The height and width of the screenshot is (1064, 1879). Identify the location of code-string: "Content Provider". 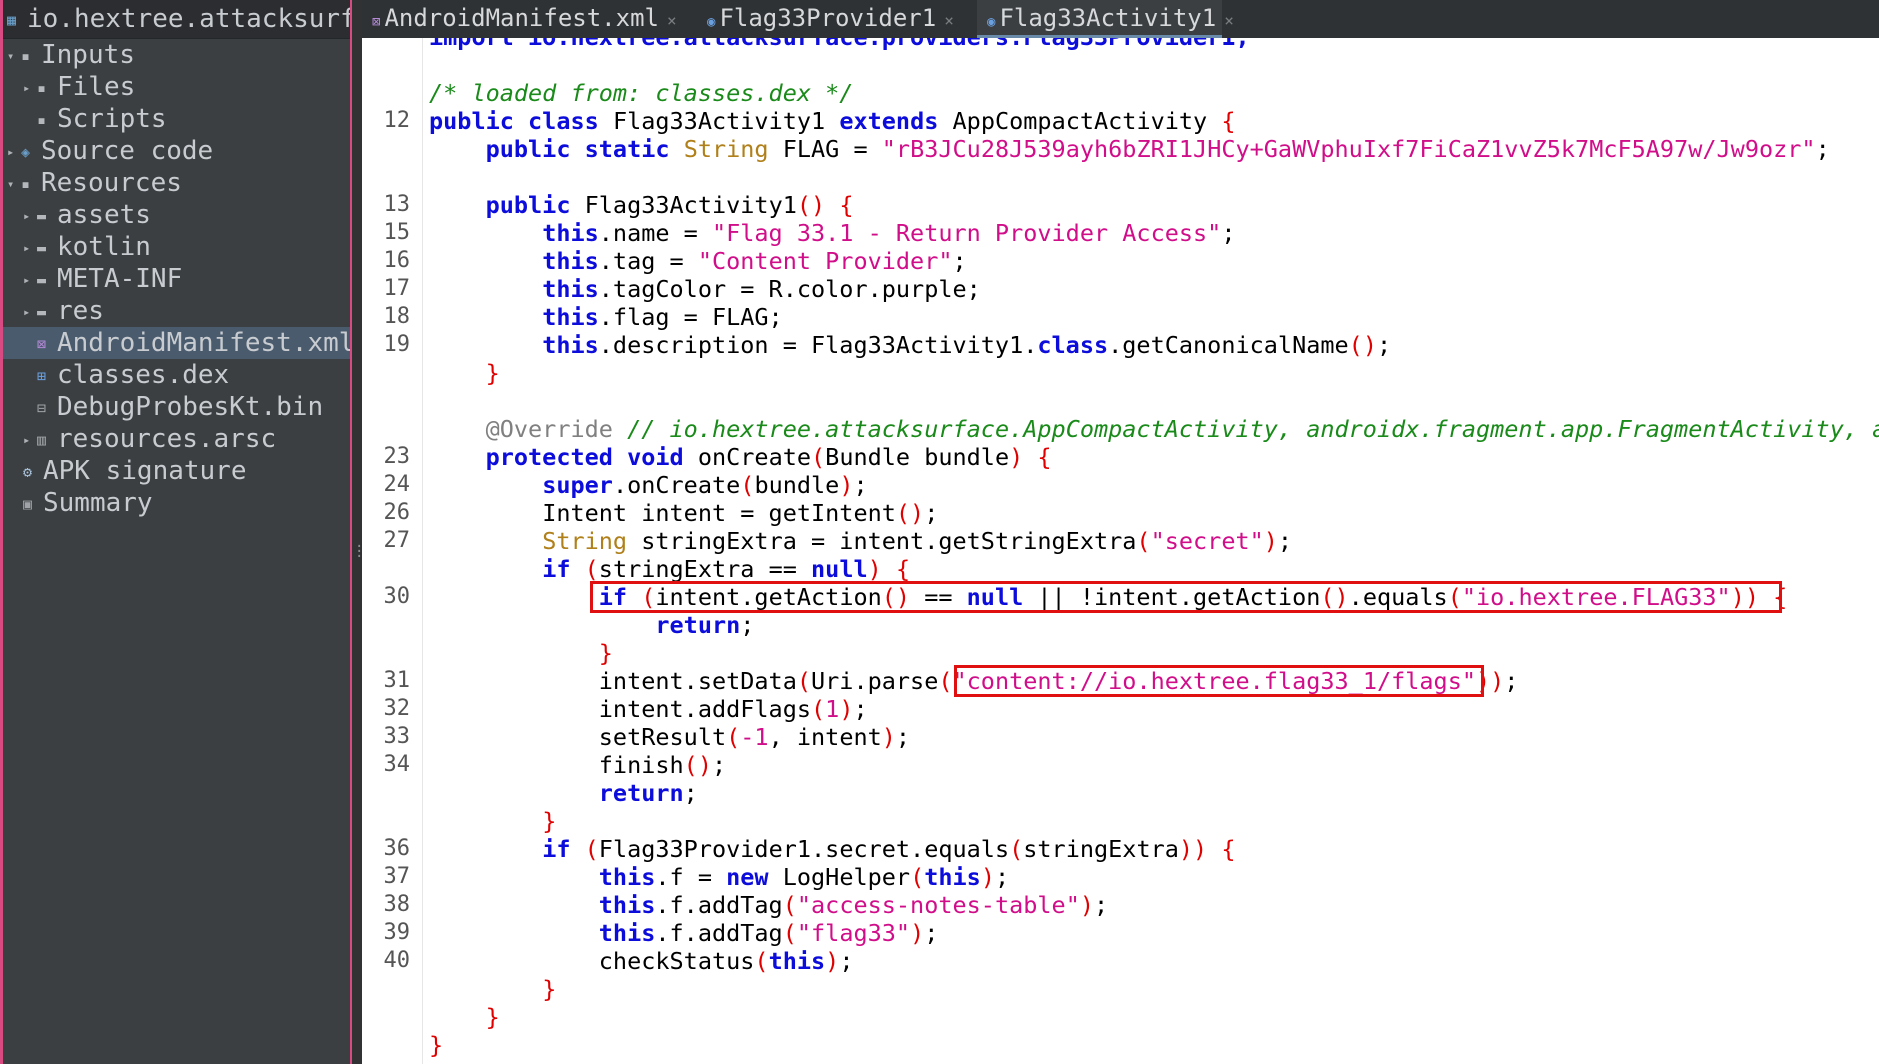
(825, 261).